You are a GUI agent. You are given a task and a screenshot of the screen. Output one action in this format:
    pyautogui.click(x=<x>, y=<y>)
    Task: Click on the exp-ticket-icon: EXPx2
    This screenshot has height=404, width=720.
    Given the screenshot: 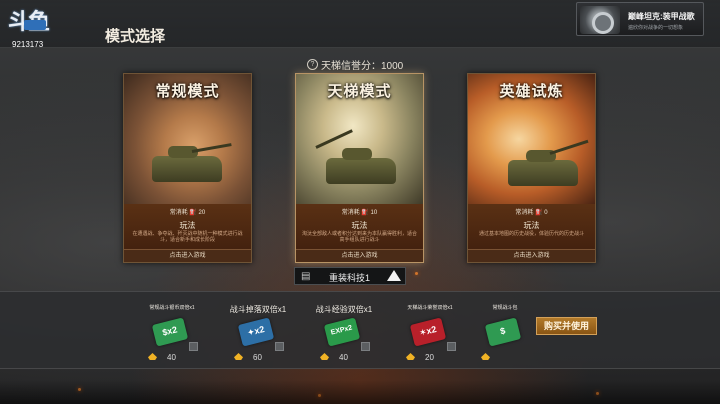 What is the action you would take?
    pyautogui.click(x=342, y=332)
    